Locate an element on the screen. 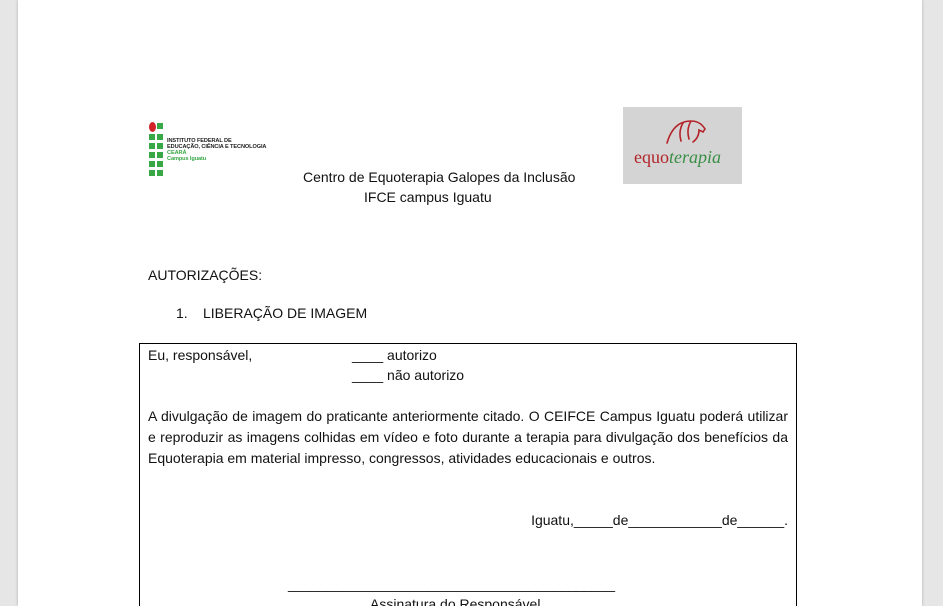 Image resolution: width=943 pixels, height=606 pixels. ifce-logo-mark is located at coordinates (157, 152).